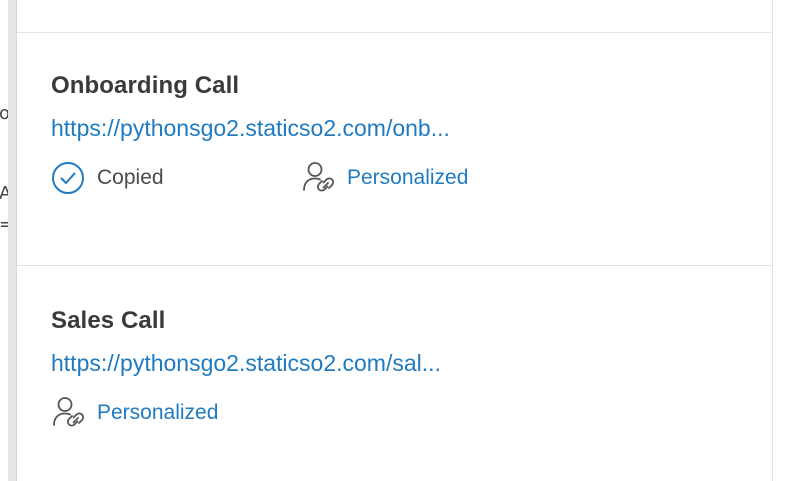 This screenshot has width=790, height=481. Describe the element at coordinates (130, 177) in the screenshot. I see `copied-label: Copied` at that location.